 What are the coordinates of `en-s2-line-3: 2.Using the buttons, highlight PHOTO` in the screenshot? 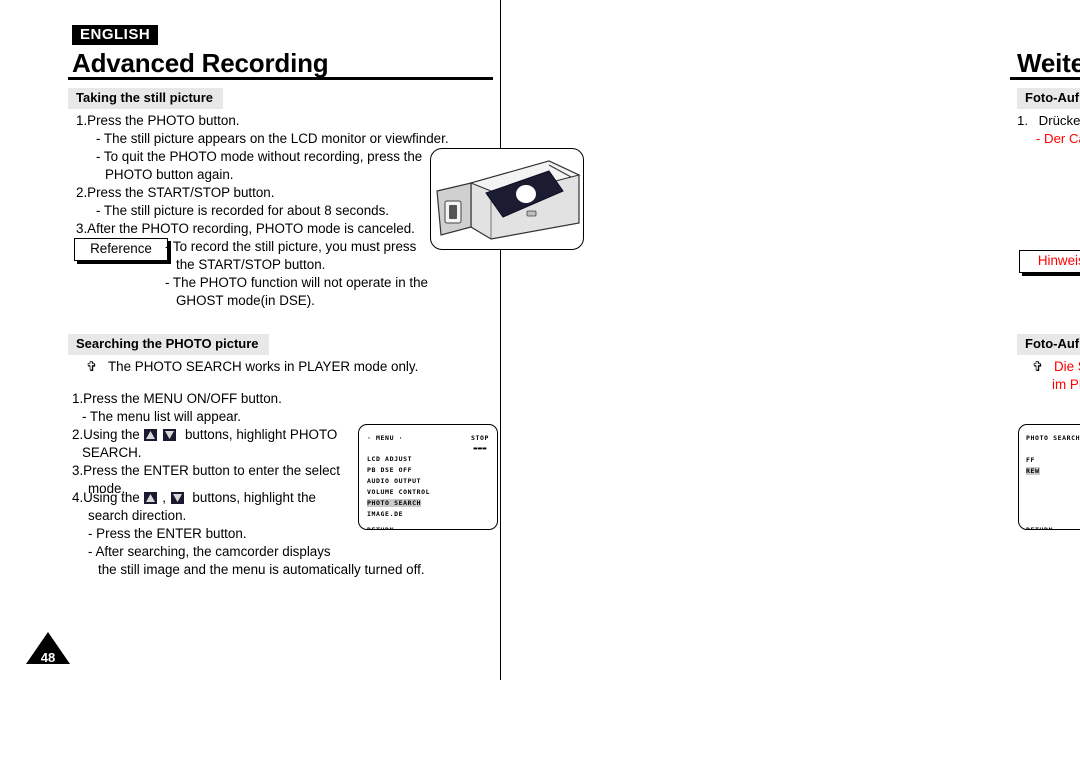 It's located at (204, 435).